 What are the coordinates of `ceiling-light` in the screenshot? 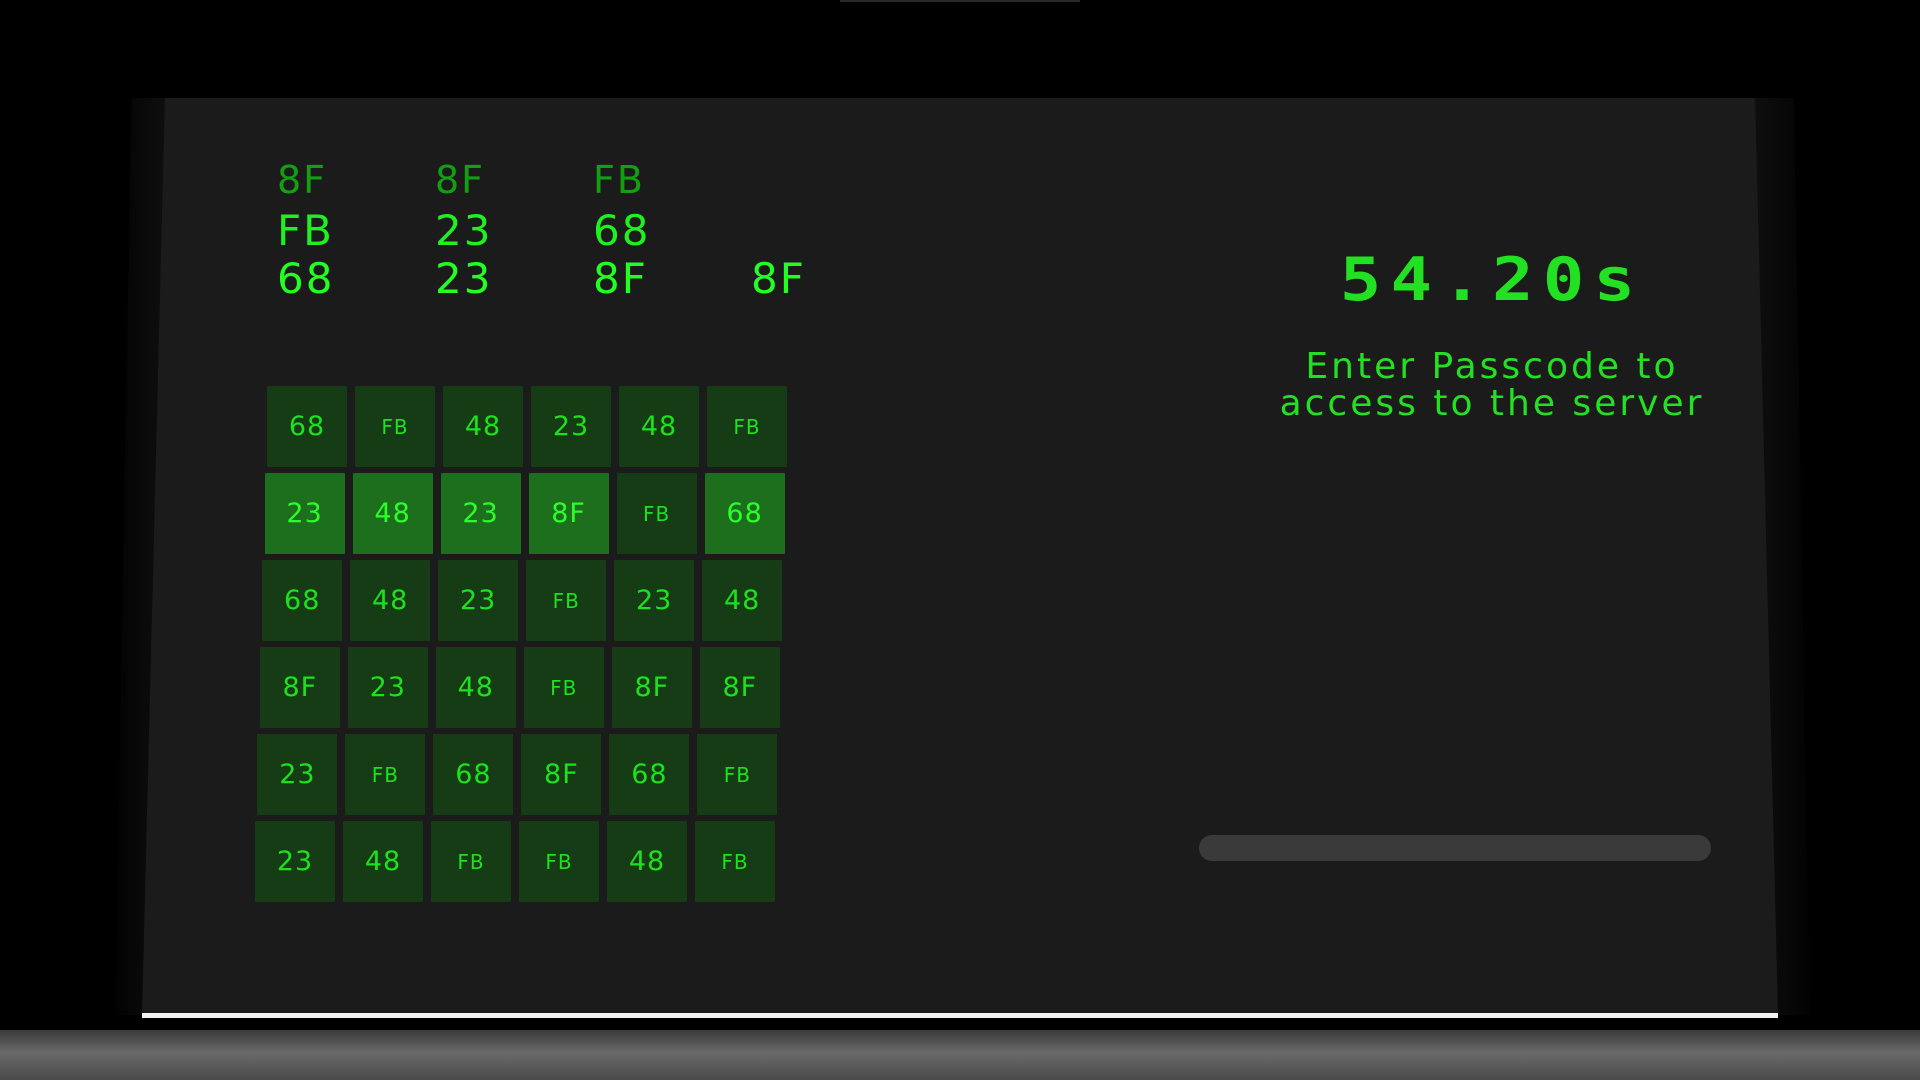 It's located at (960, 1).